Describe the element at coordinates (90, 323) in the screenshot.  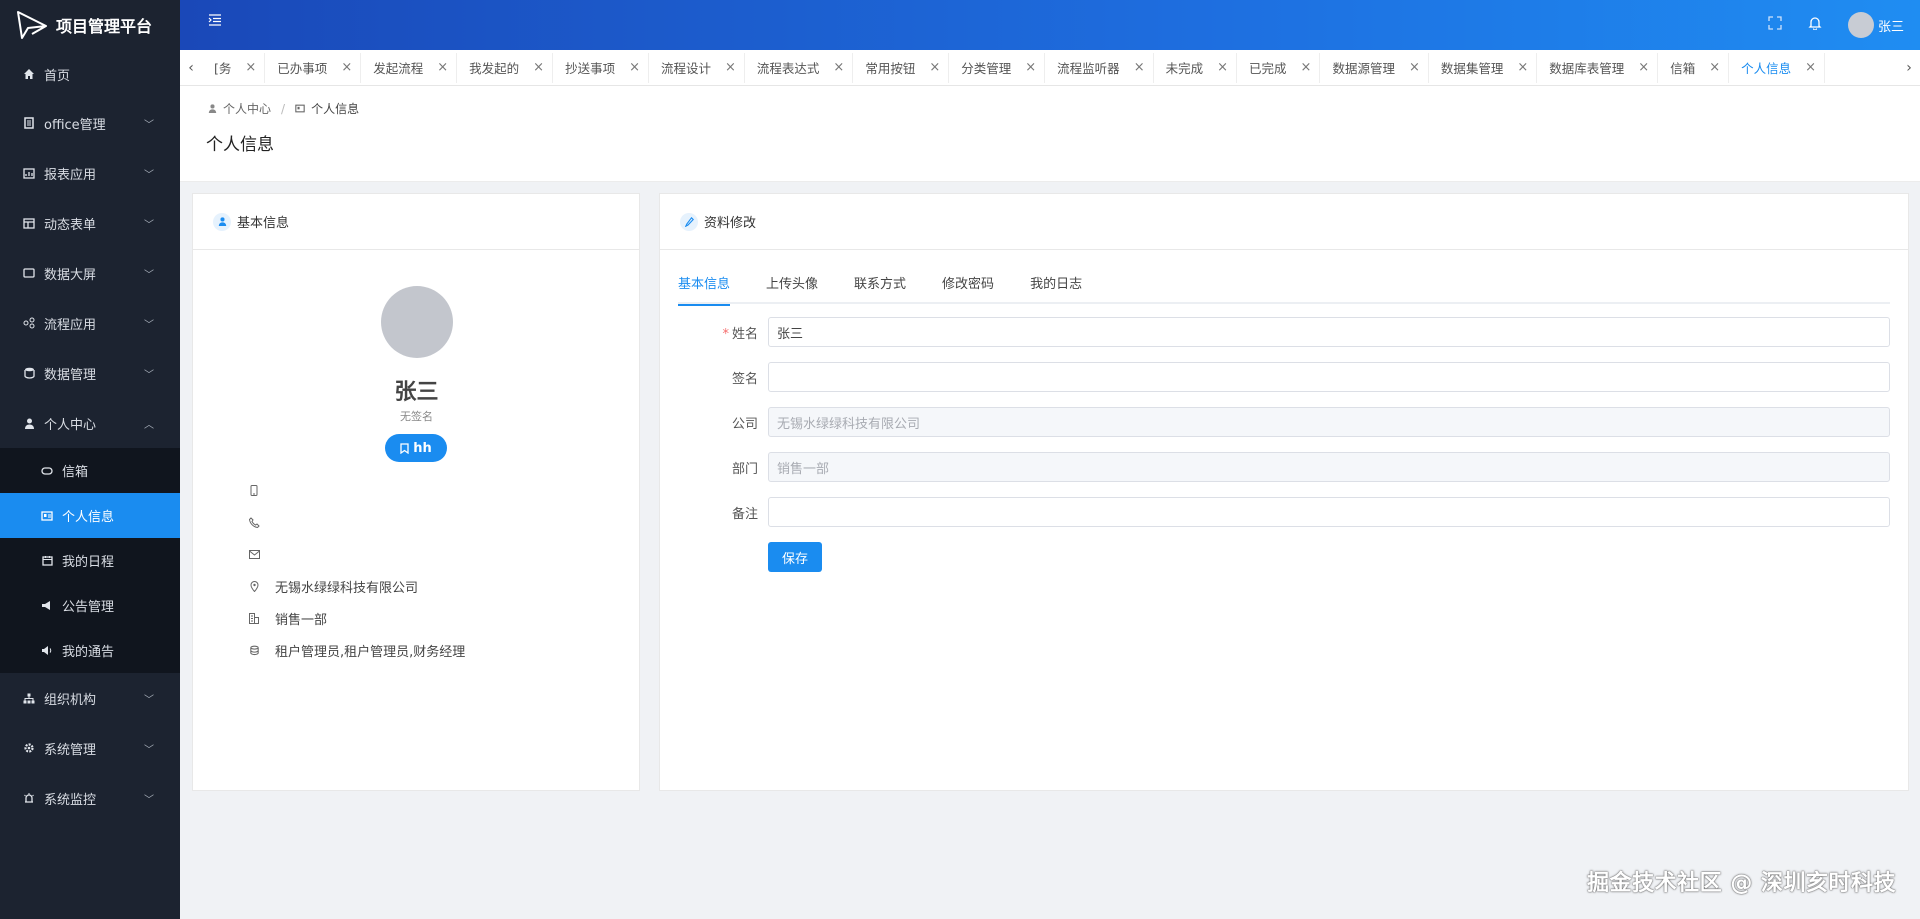
I see `sidebar-item-flow-app: 流程应用 ﹀` at that location.